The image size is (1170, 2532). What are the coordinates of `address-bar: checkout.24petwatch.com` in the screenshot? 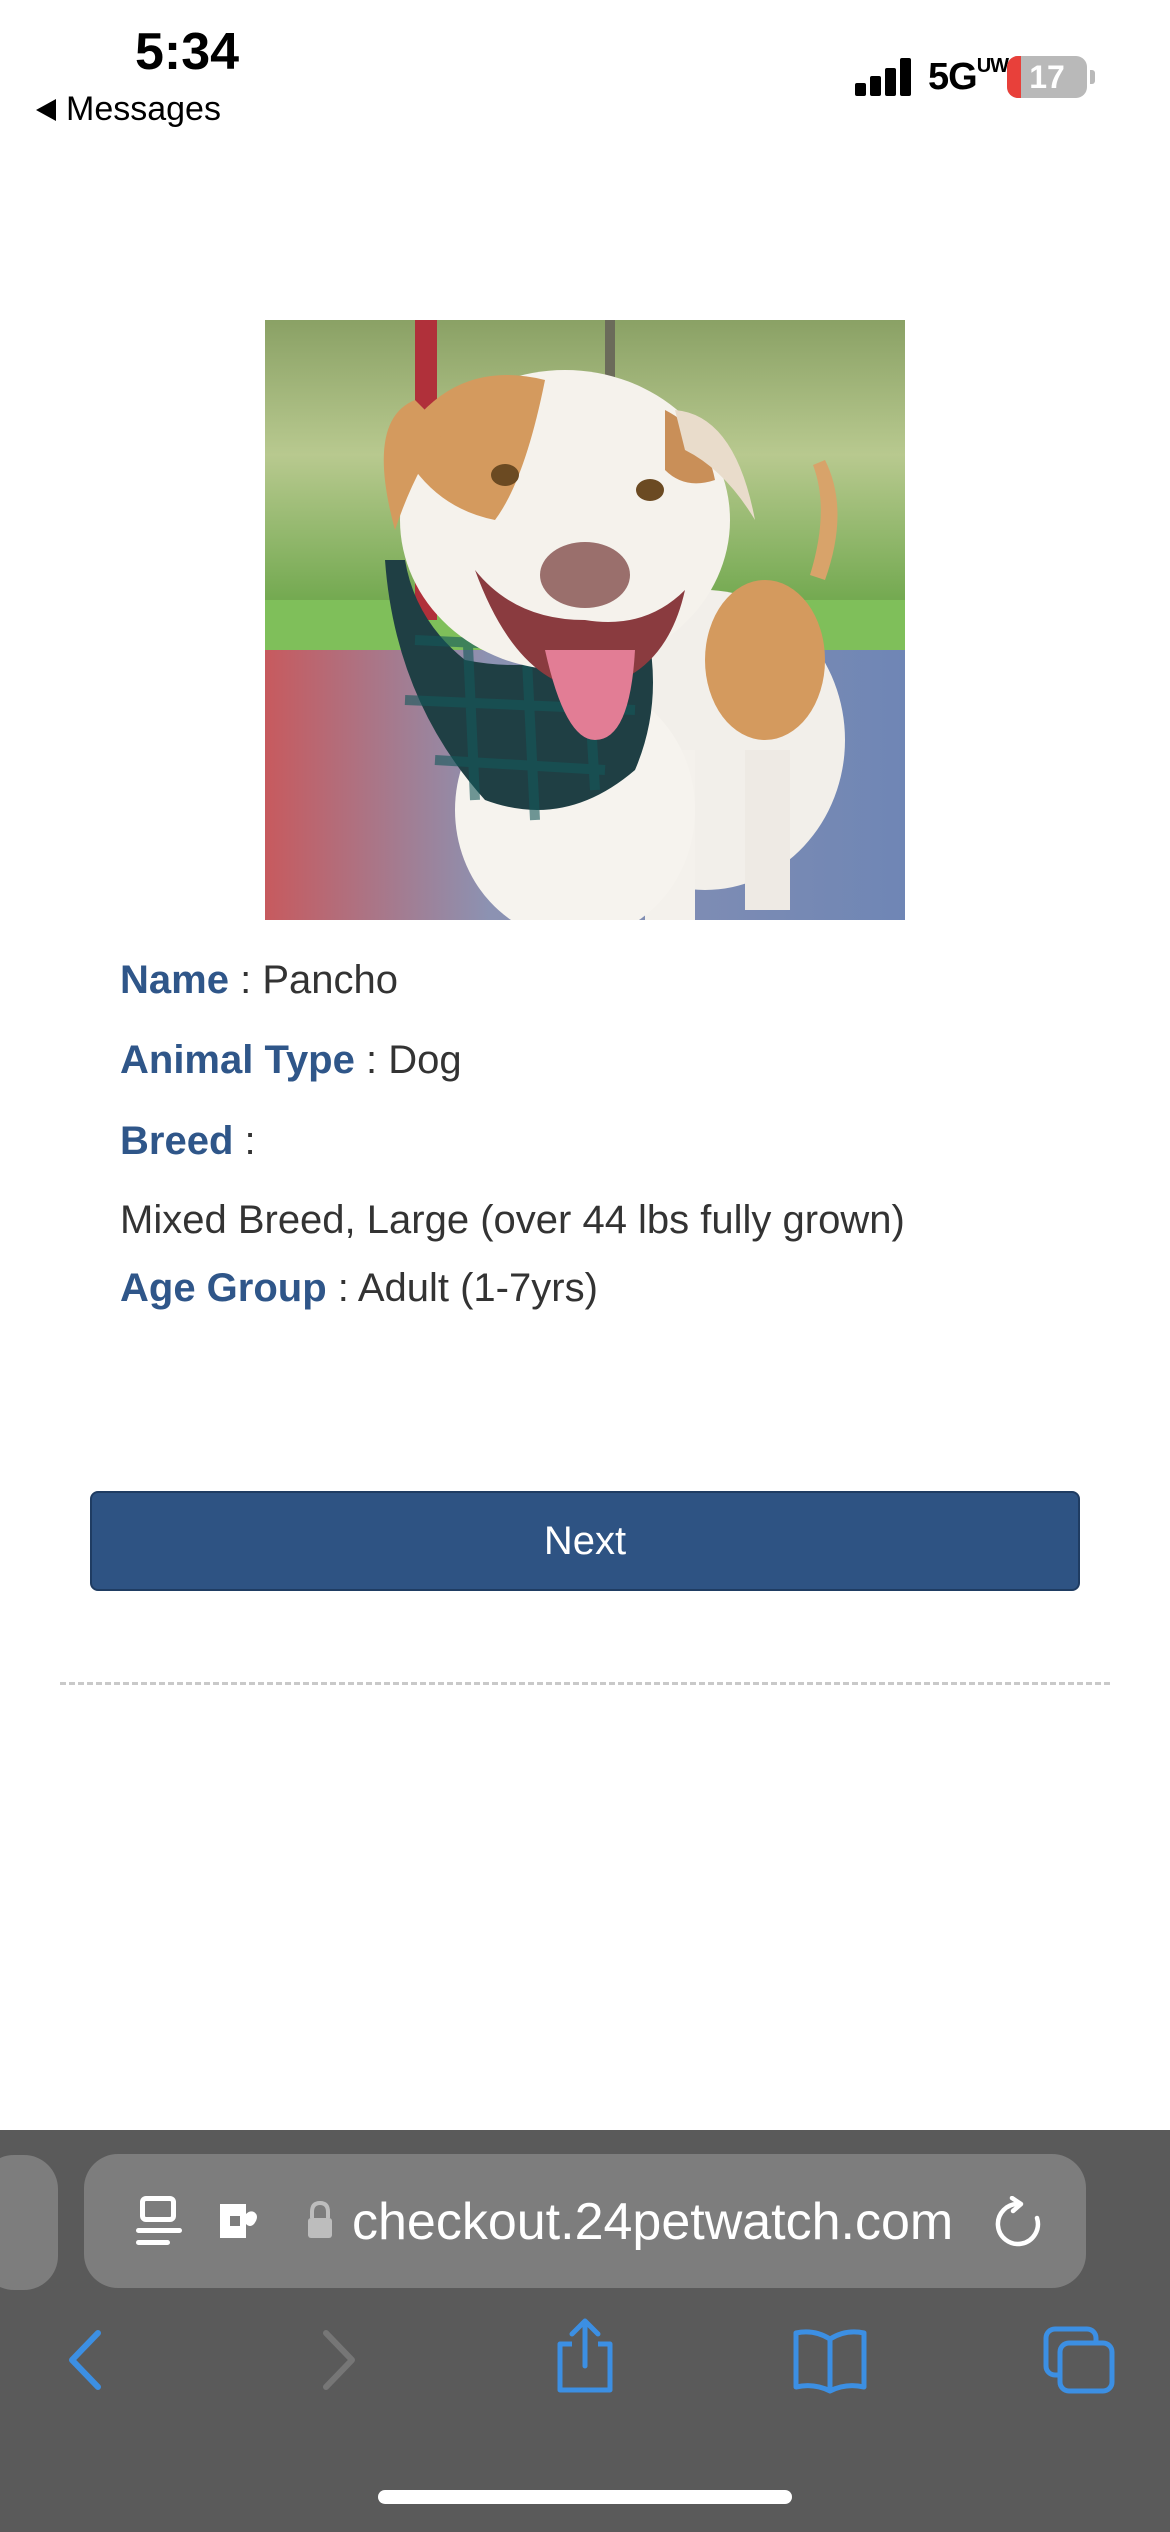 It's located at (585, 2221).